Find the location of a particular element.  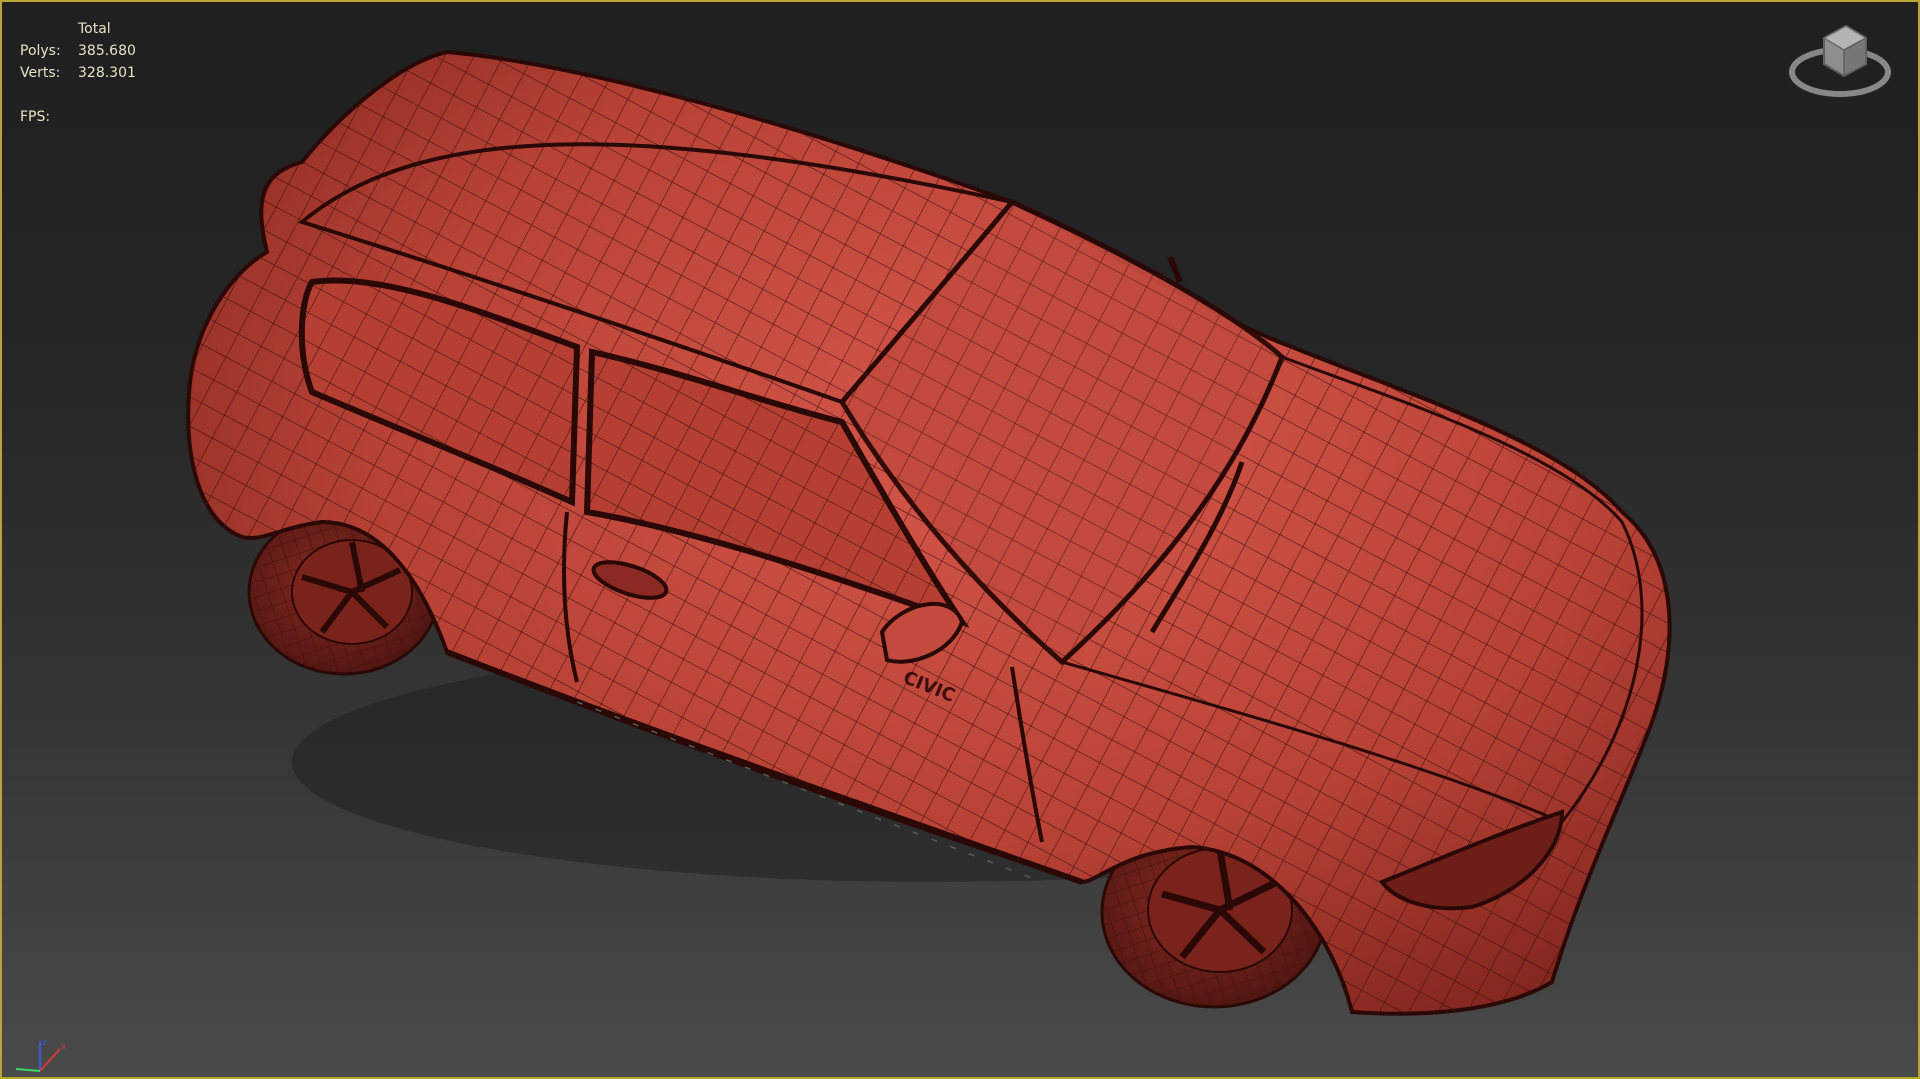

svg-text: x is located at coordinates (64, 1047).